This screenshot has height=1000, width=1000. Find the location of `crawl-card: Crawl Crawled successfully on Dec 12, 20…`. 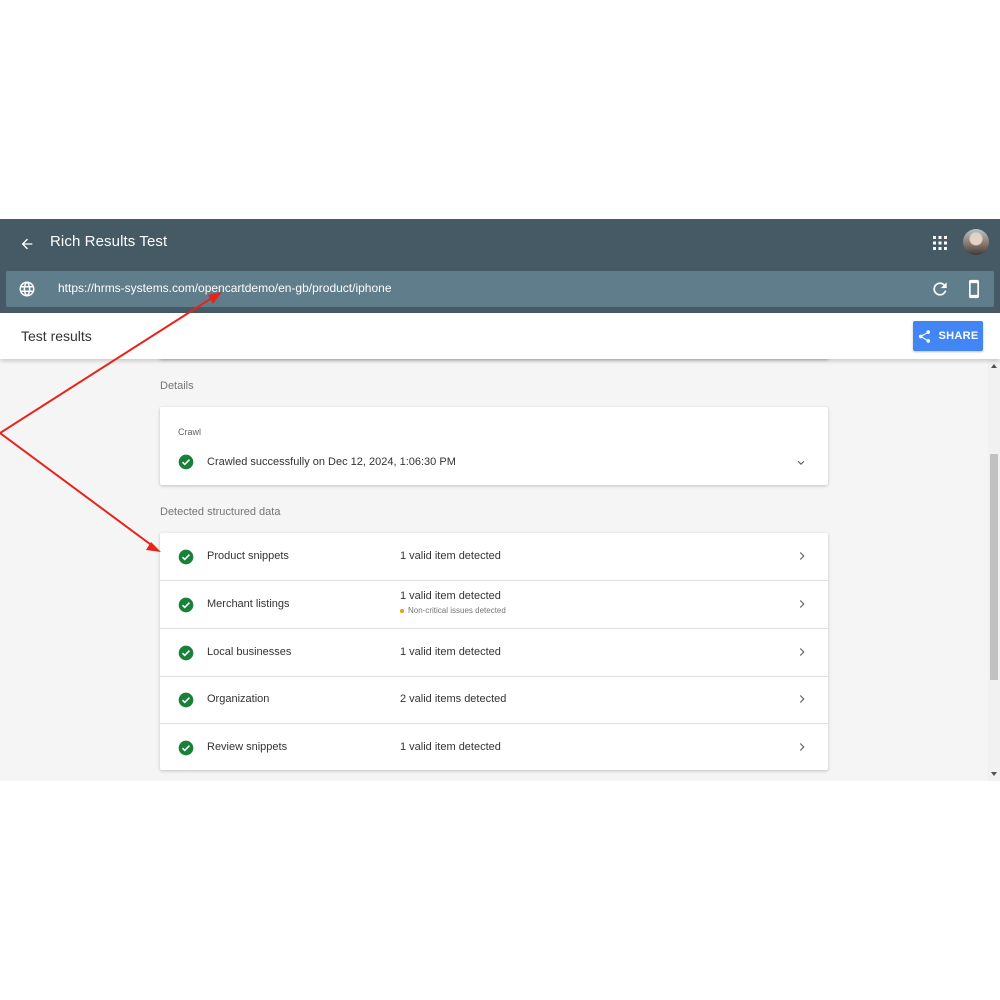

crawl-card: Crawl Crawled successfully on Dec 12, 20… is located at coordinates (494, 446).